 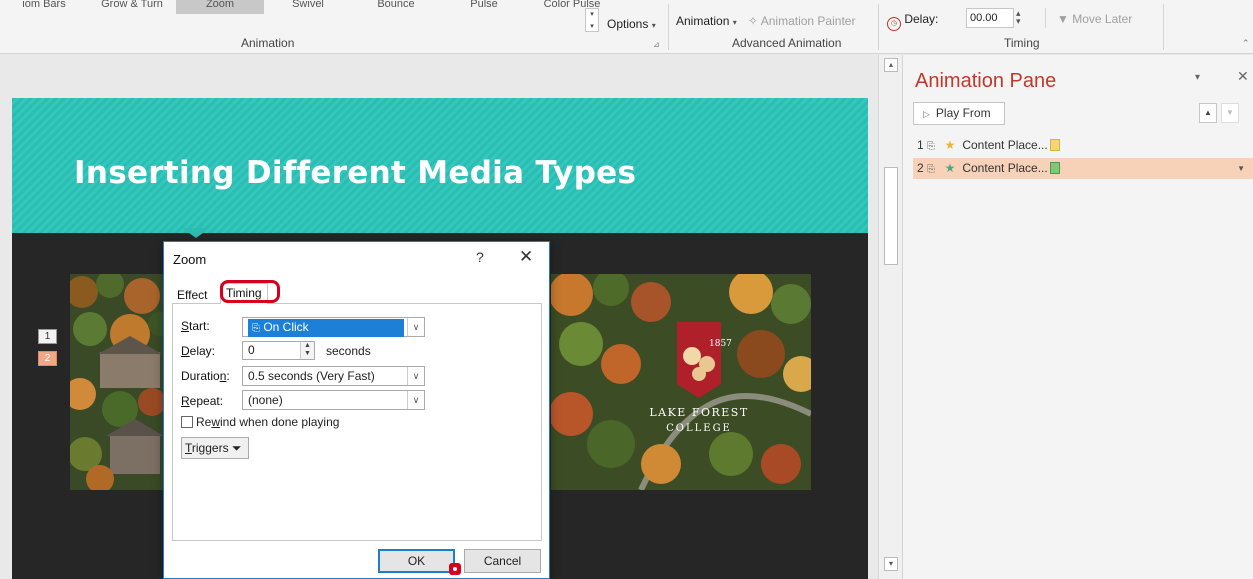 I want to click on cancel-button: Cancel, so click(x=502, y=561).